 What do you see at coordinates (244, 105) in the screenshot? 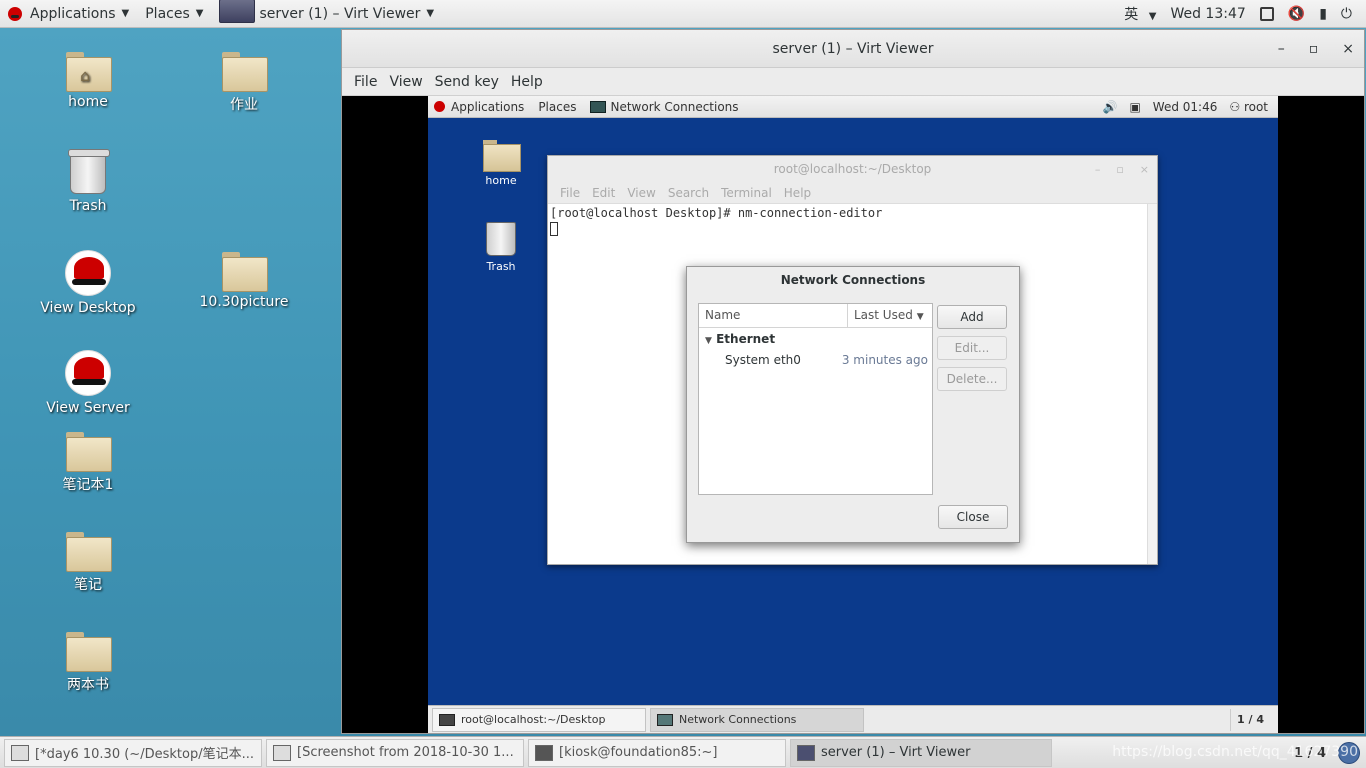
I see `desktop-icon-label: 作业` at bounding box center [244, 105].